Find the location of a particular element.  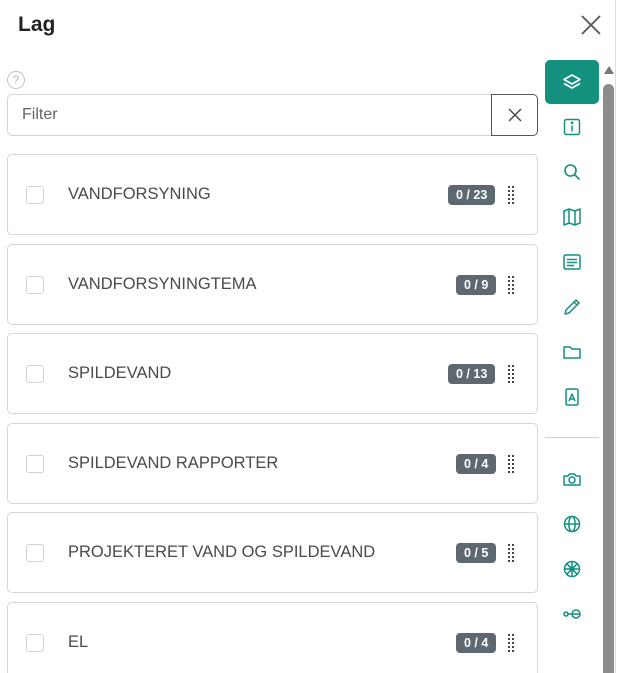

tool-info-button is located at coordinates (572, 127).